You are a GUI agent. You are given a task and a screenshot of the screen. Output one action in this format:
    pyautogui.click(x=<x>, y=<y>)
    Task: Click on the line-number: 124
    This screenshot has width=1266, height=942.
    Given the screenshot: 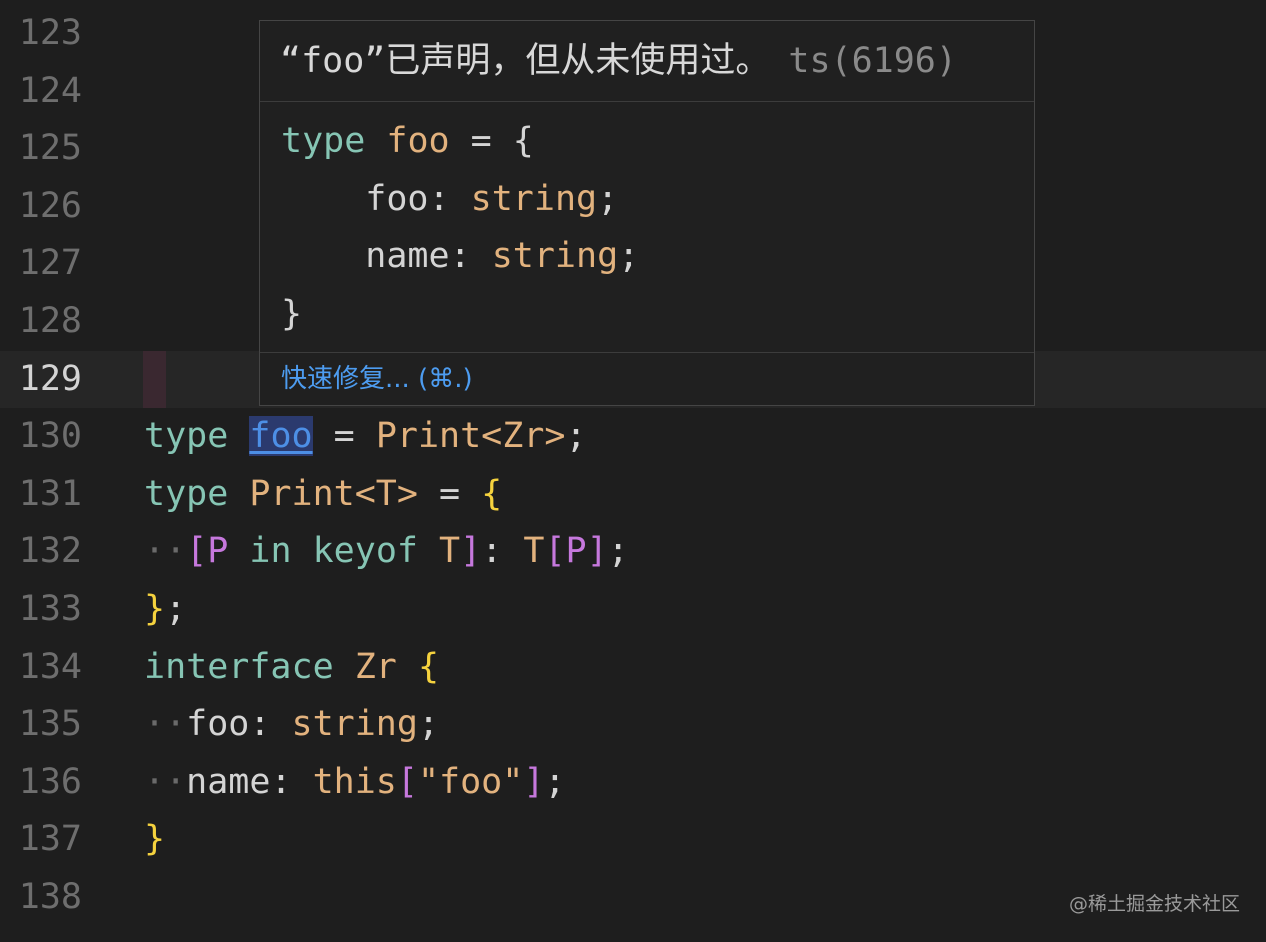 What is the action you would take?
    pyautogui.click(x=50, y=90)
    